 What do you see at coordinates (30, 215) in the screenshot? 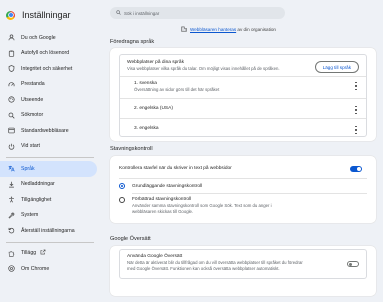
I see `sidebar-item-label: System` at bounding box center [30, 215].